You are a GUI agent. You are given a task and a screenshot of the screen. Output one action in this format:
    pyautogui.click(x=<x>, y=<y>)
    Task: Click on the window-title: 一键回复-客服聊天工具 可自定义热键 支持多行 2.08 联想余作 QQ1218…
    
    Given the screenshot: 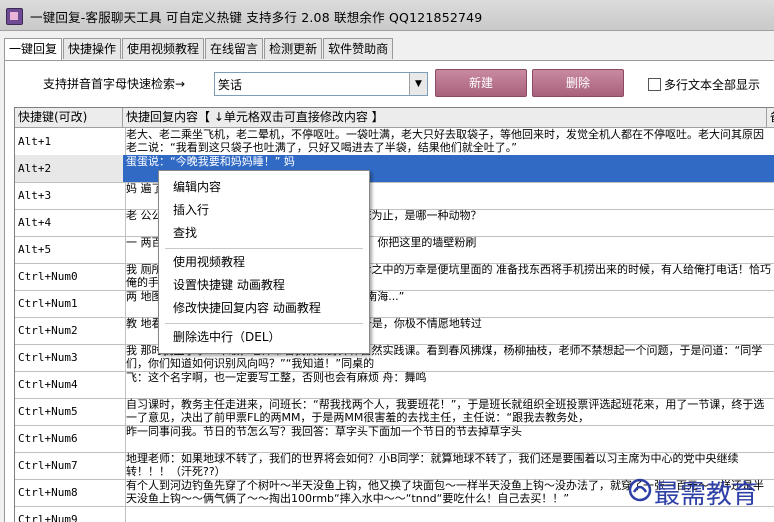 What is the action you would take?
    pyautogui.click(x=256, y=17)
    